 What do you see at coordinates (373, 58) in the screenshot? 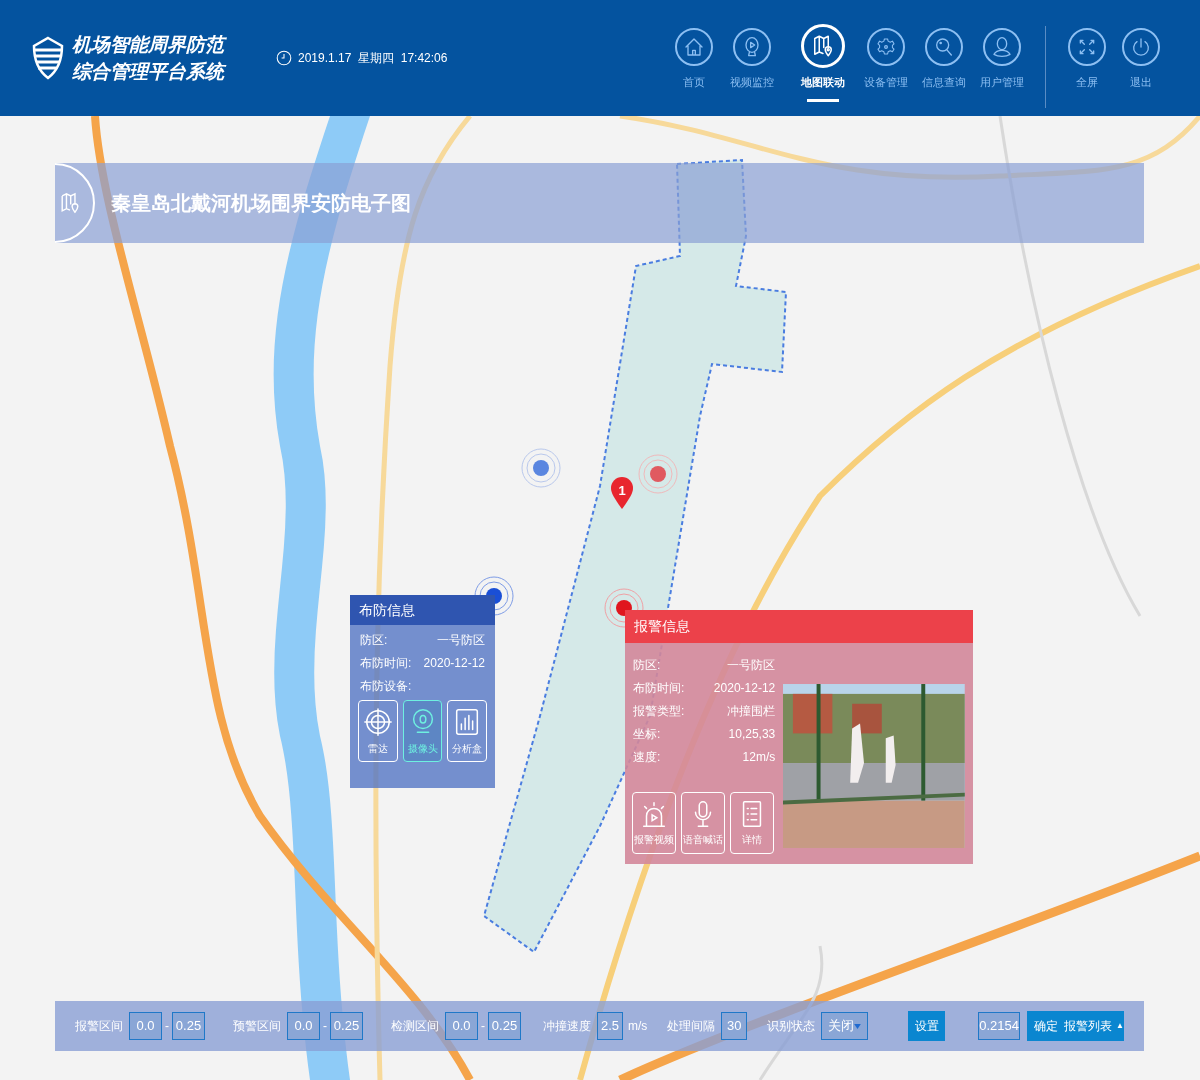
I see `datetime-text: 2019.1.17 星期四 17:42:06` at bounding box center [373, 58].